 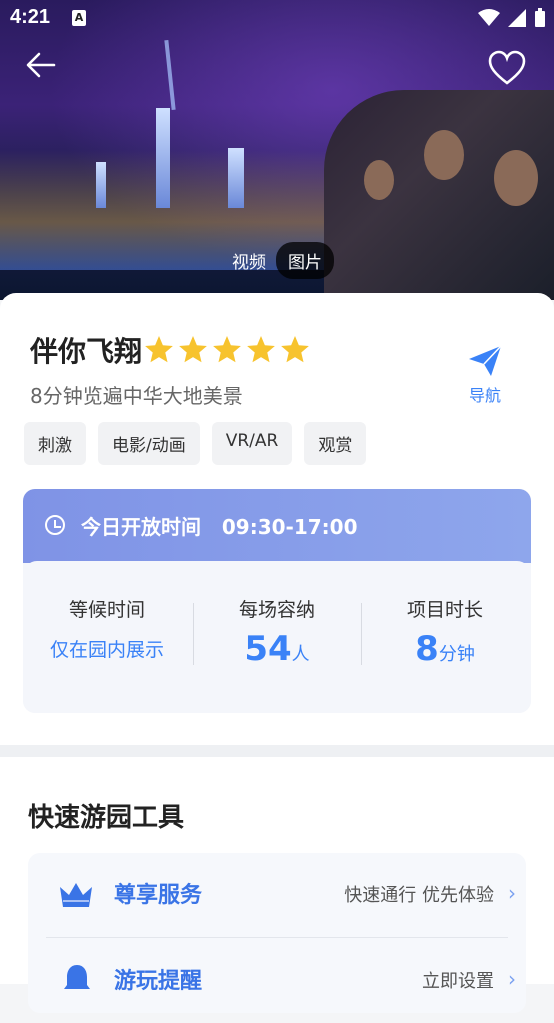 I want to click on stat-capacity: 每场容纳 54人, so click(x=277, y=637).